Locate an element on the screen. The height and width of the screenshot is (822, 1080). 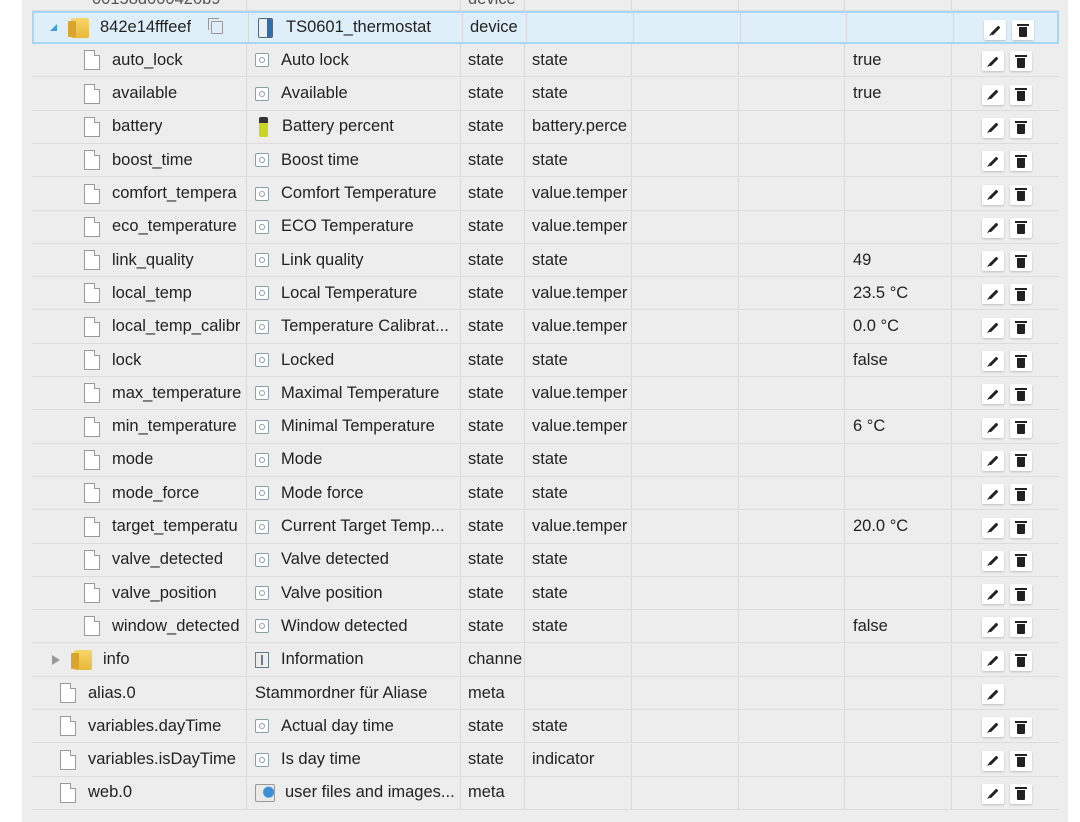
table-row: link_quality Link quality state state 49 is located at coordinates (545, 261).